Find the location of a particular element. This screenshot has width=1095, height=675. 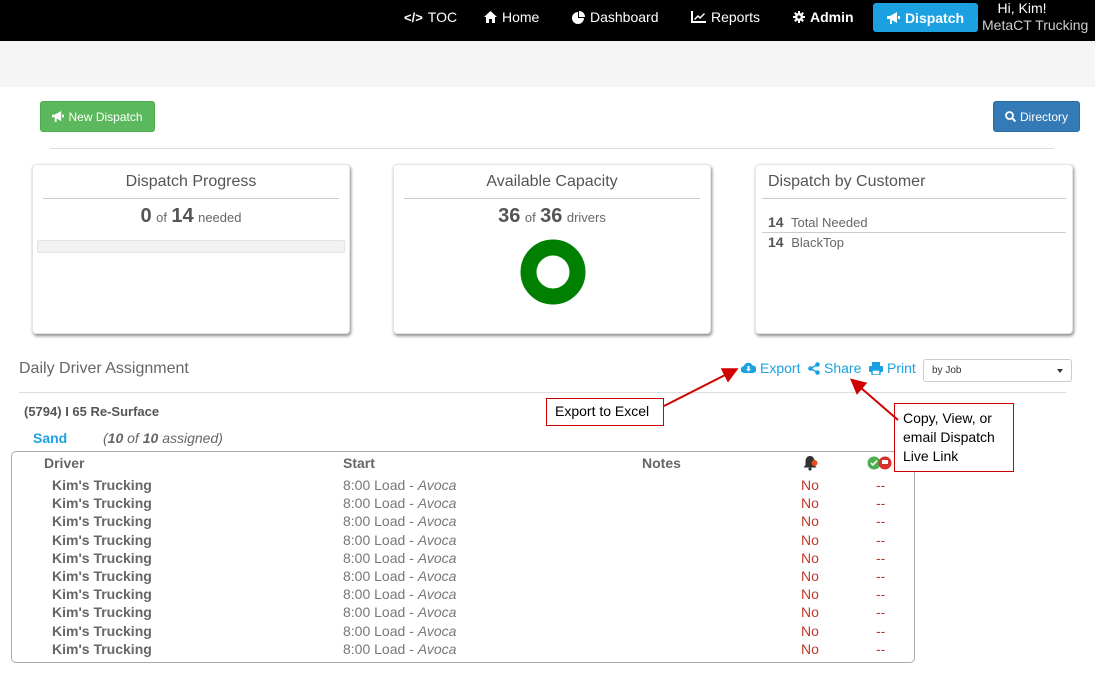

divider is located at coordinates (552, 148).